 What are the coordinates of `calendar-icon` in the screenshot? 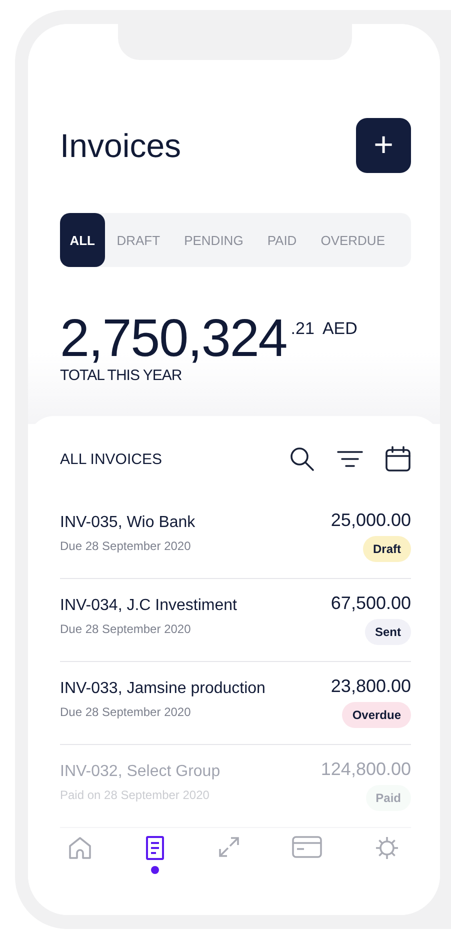 It's located at (398, 459).